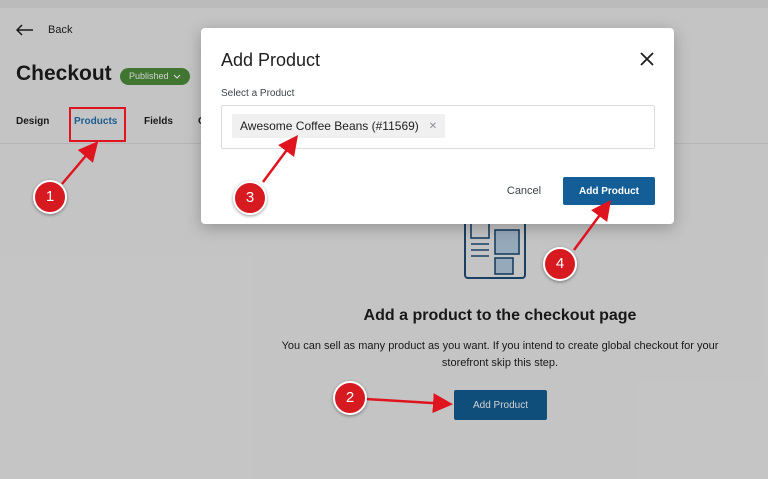  I want to click on step-marker-4: 4, so click(560, 264).